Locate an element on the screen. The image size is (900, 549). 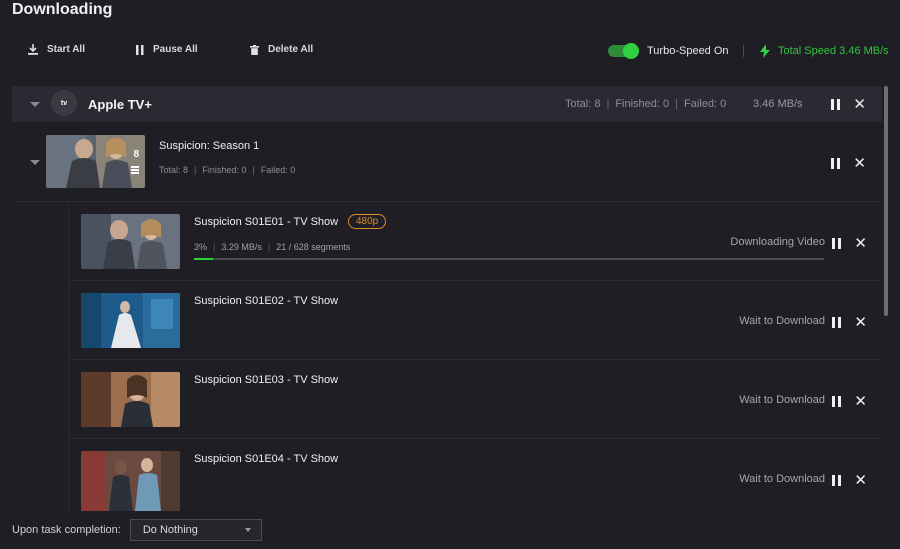
episode-title: Suspicion S01E03 - TV Show is located at coordinates (266, 380).